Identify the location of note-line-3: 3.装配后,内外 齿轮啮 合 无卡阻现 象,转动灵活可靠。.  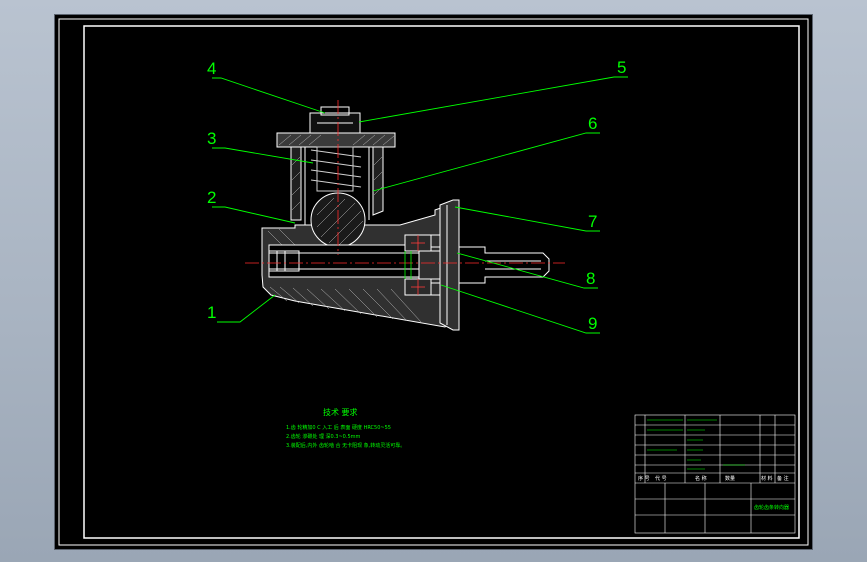
(345, 445).